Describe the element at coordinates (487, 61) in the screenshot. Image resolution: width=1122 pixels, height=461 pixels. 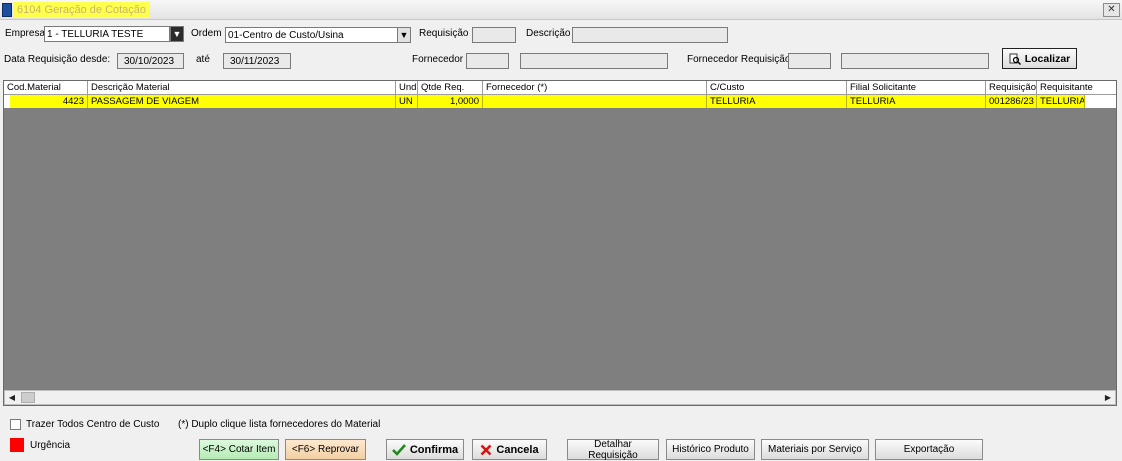
I see `fornecedor-code-input` at that location.